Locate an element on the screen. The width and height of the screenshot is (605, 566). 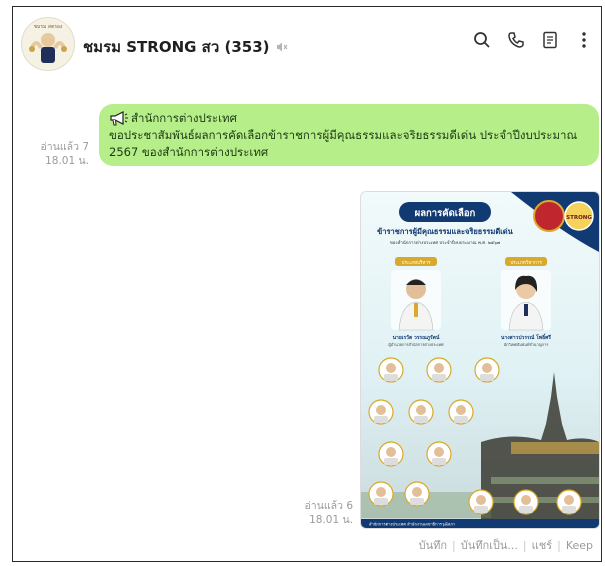
save-action: บันทึก is located at coordinates (433, 545).